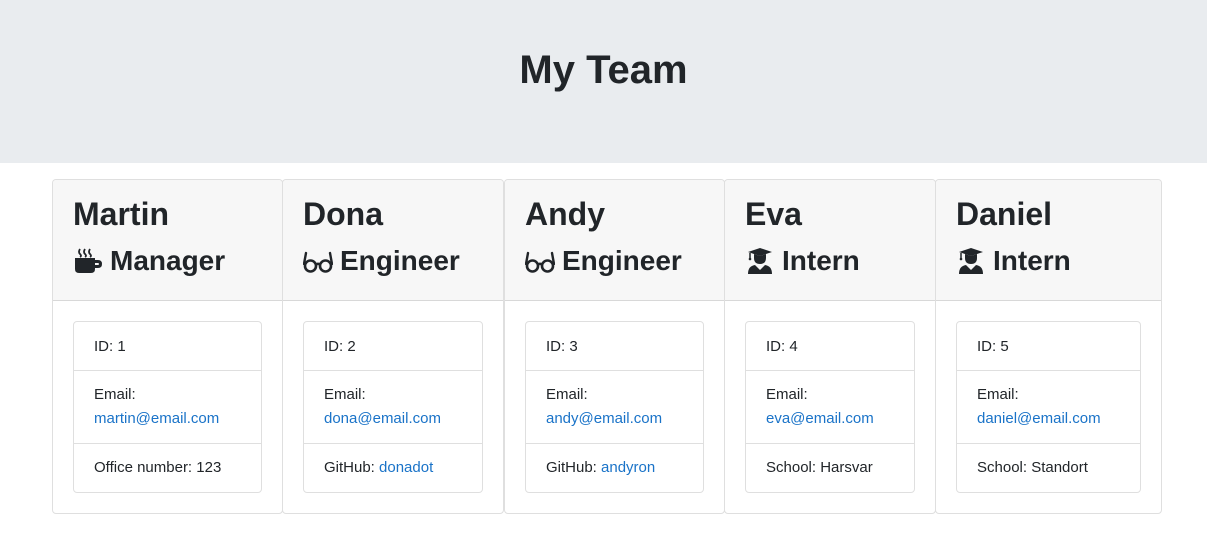 This screenshot has width=1207, height=535. Describe the element at coordinates (158, 467) in the screenshot. I see `extra-label: Office number: 123` at that location.